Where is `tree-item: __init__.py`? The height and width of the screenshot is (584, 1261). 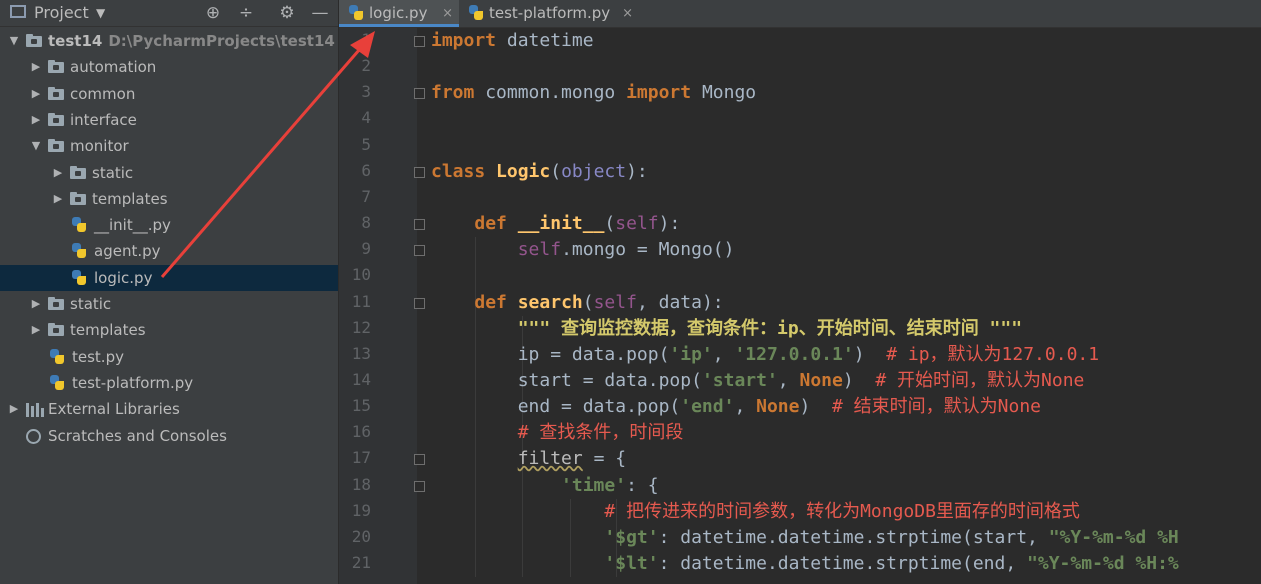 tree-item: __init__.py is located at coordinates (169, 225).